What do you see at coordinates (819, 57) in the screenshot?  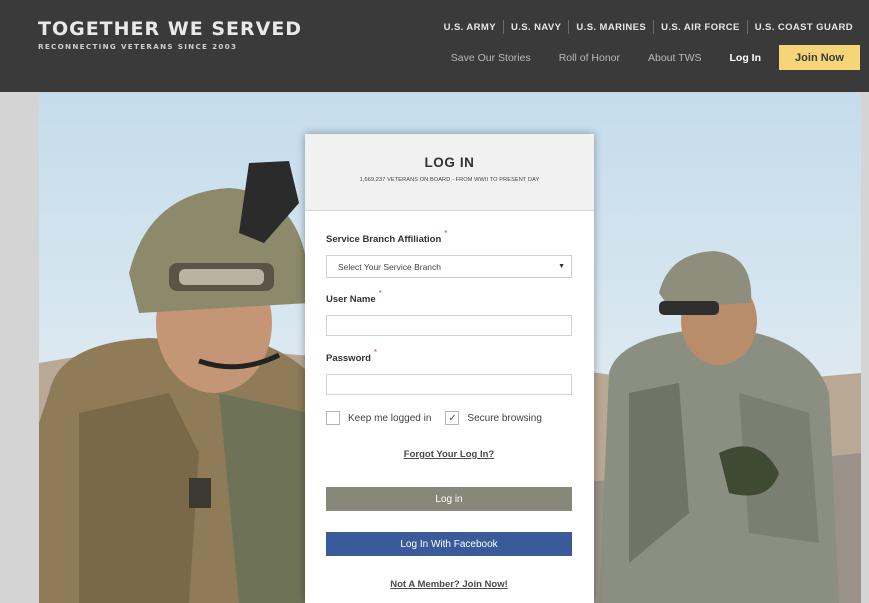 I see `join-now-button: Join Now` at bounding box center [819, 57].